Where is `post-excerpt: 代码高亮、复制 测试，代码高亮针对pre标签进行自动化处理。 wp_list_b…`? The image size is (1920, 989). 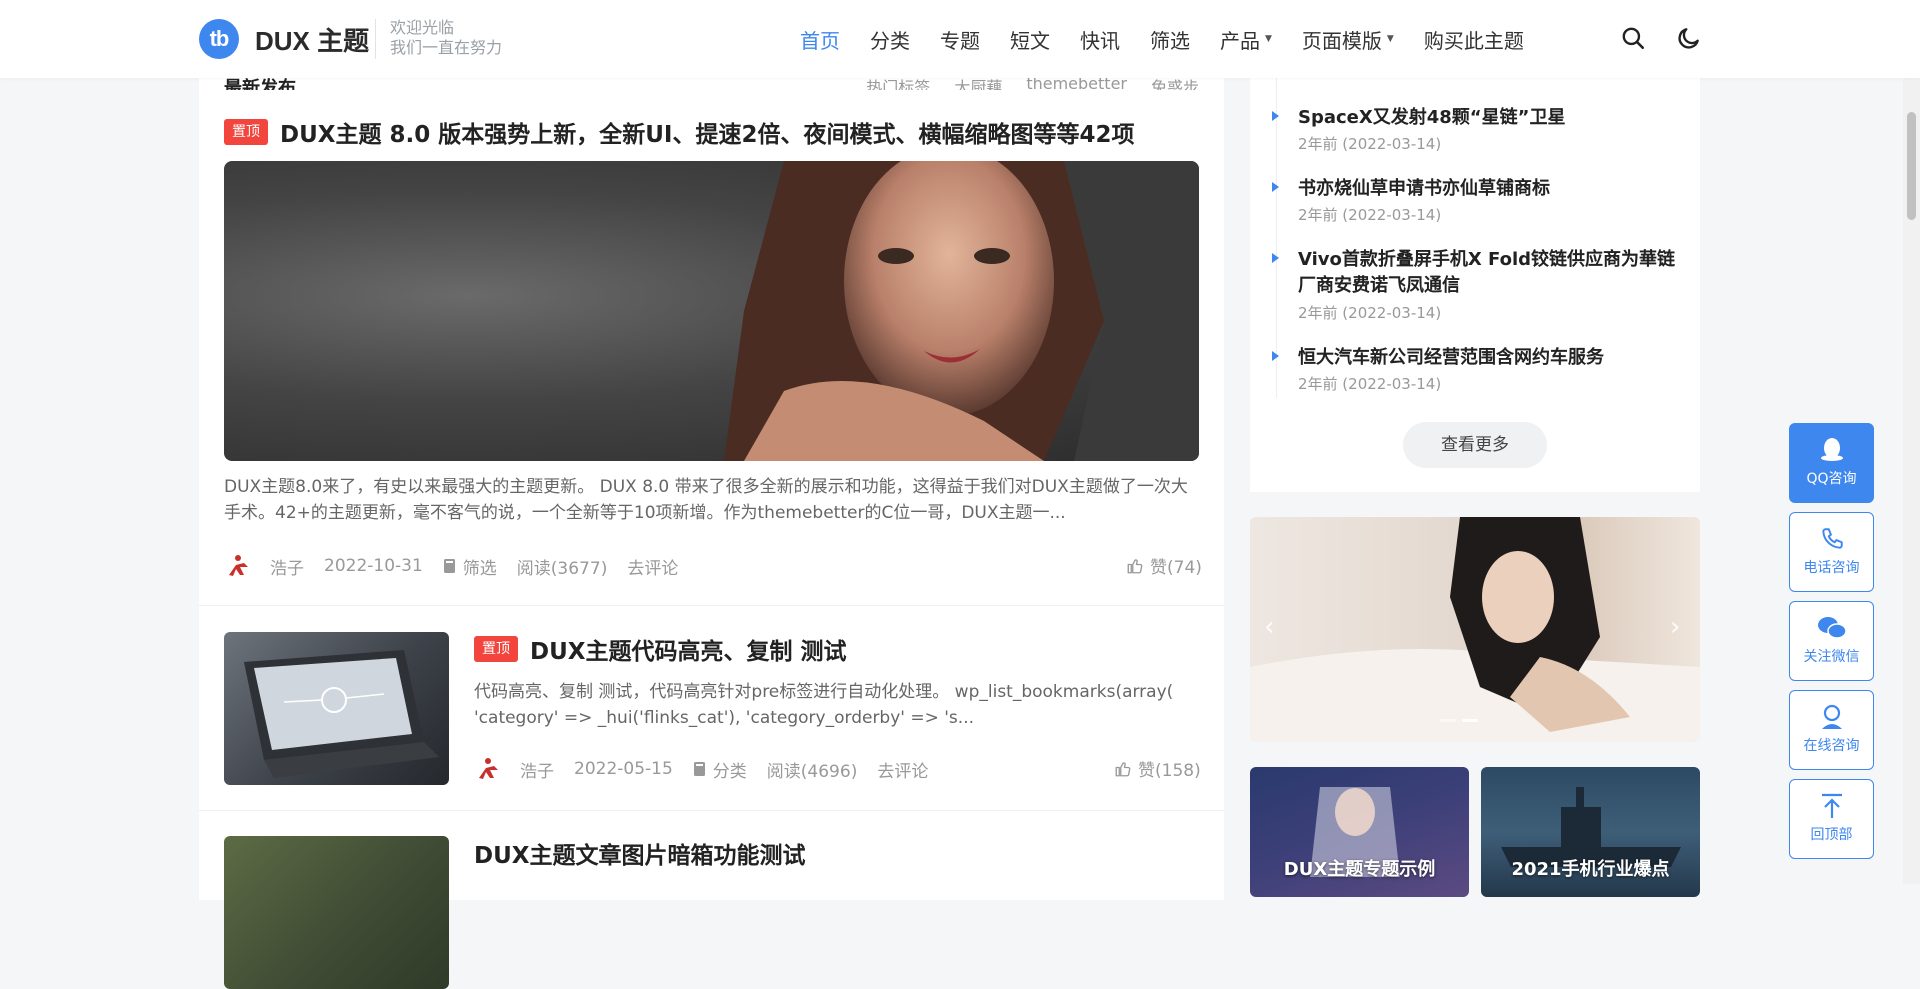 post-excerpt: 代码高亮、复制 测试，代码高亮针对pre标签进行自动化处理。 wp_list_b… is located at coordinates (824, 705).